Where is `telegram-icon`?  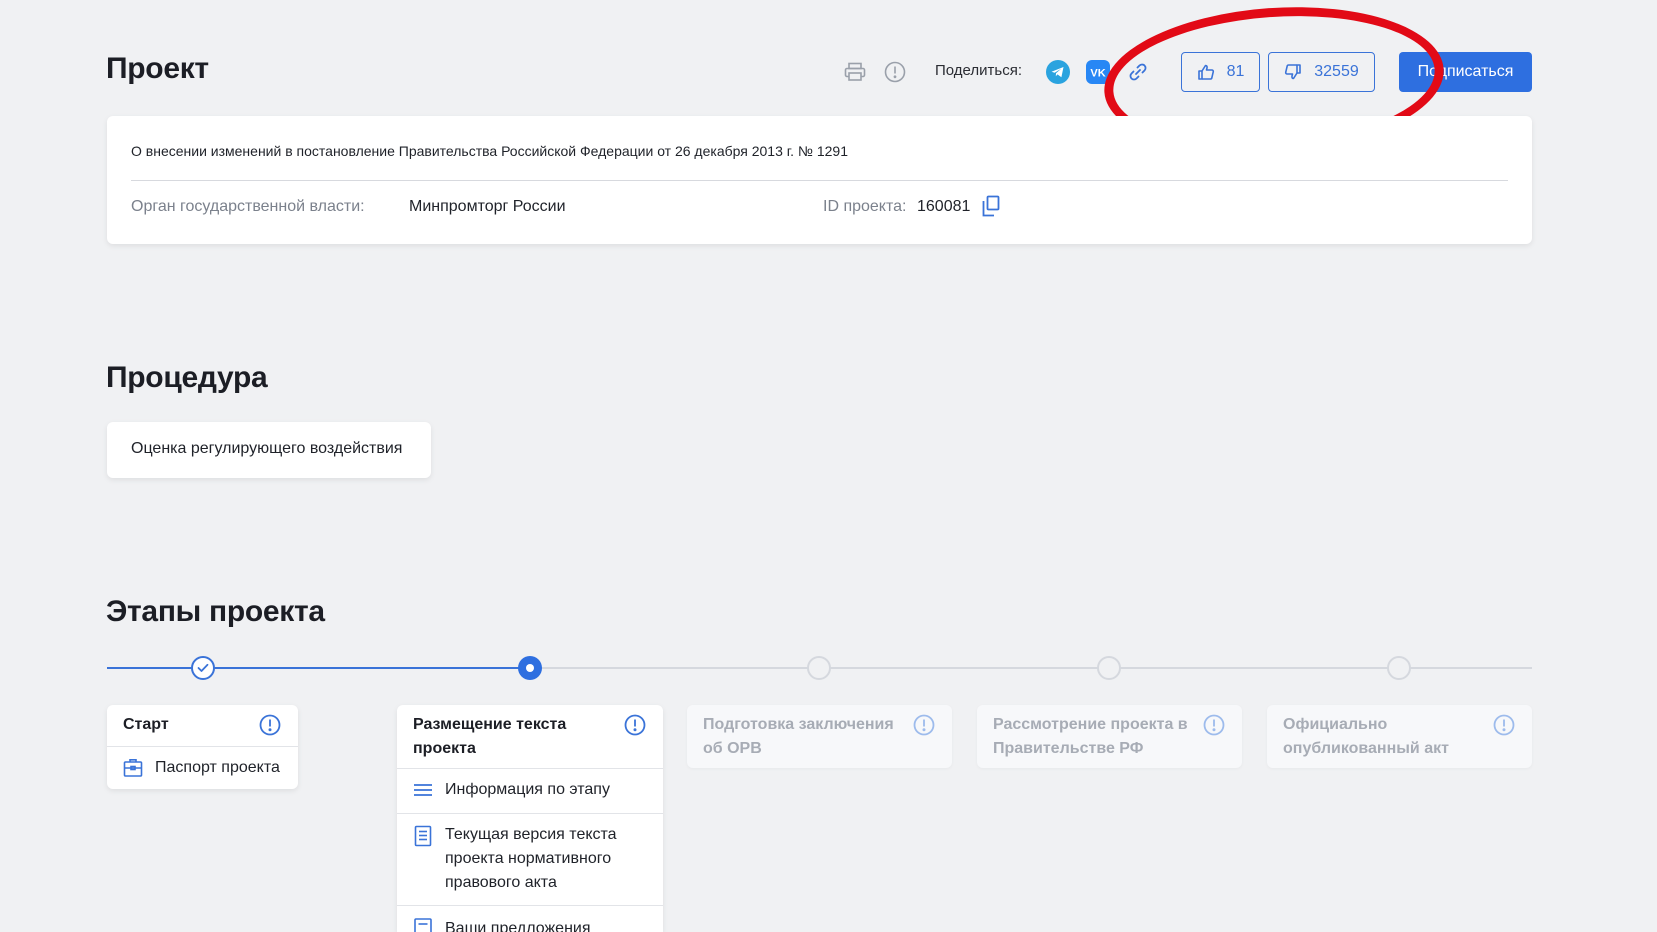 telegram-icon is located at coordinates (1058, 72).